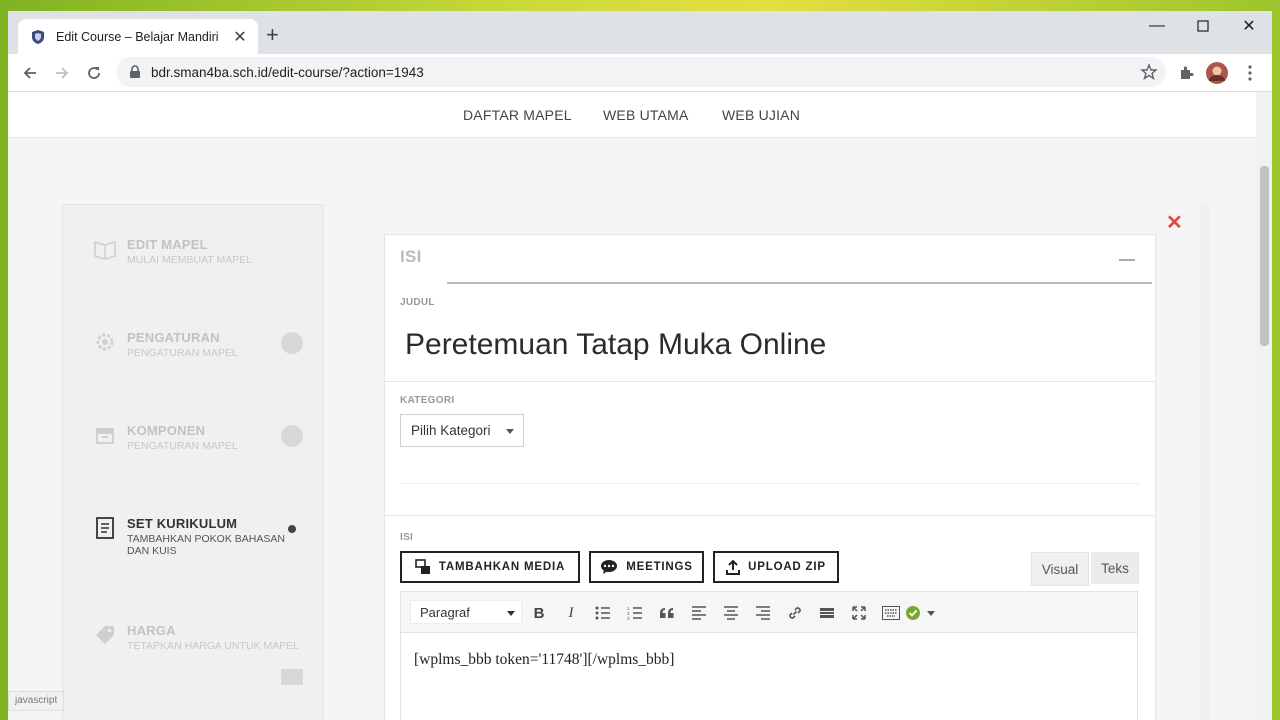 The height and width of the screenshot is (720, 1280). I want to click on archive-box-icon, so click(105, 436).